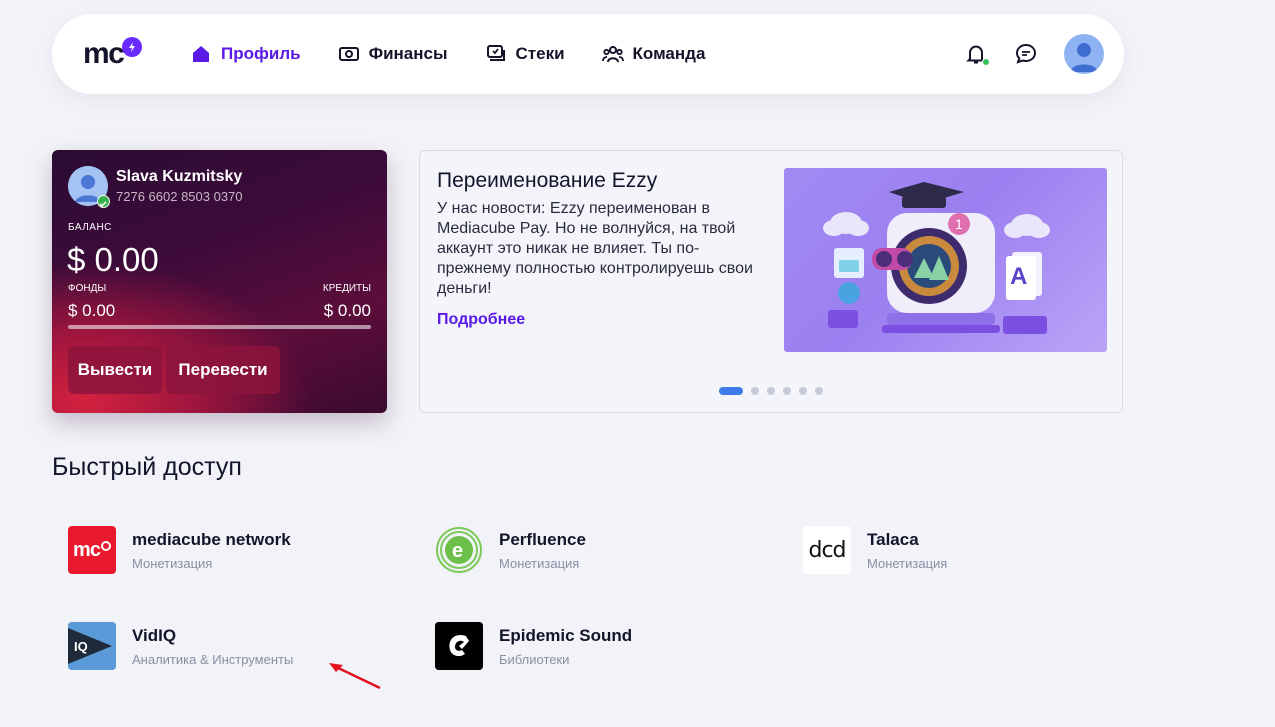  I want to click on wallet-card-number: 7276 6602 8503 0370, so click(179, 196).